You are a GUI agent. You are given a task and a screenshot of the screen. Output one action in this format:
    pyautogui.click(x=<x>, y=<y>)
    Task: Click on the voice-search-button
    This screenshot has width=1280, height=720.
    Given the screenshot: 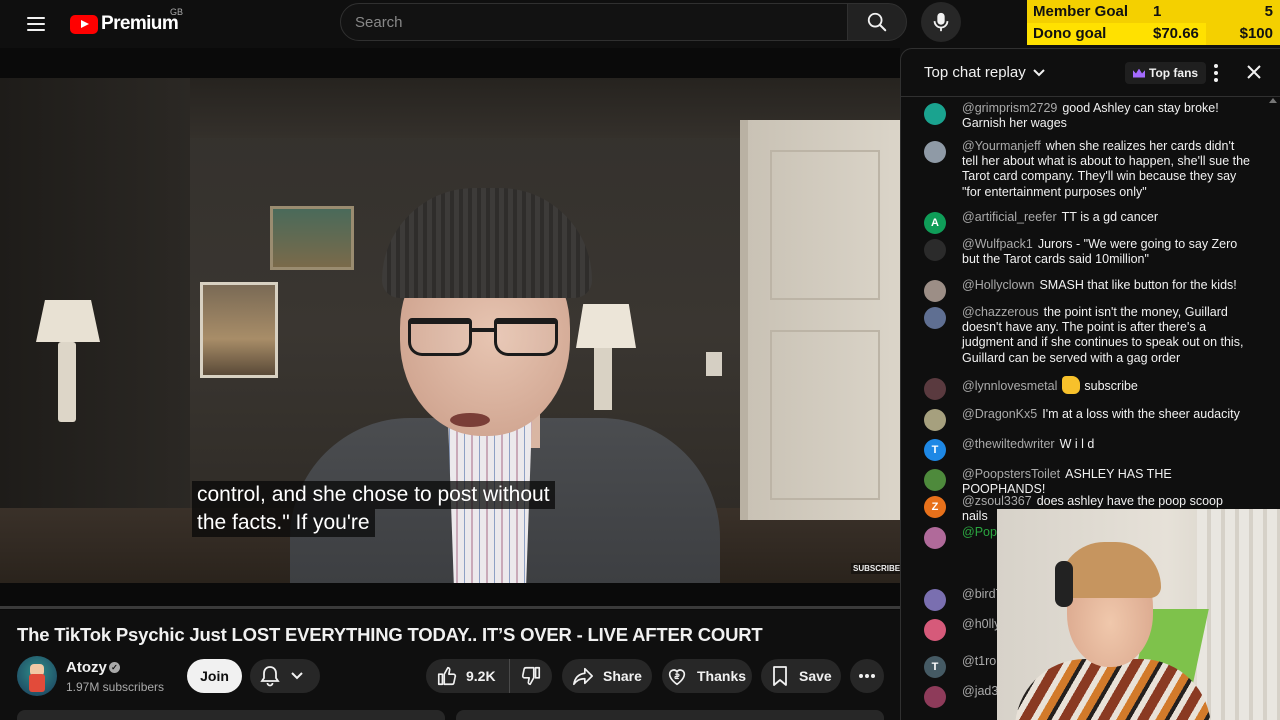 What is the action you would take?
    pyautogui.click(x=941, y=22)
    